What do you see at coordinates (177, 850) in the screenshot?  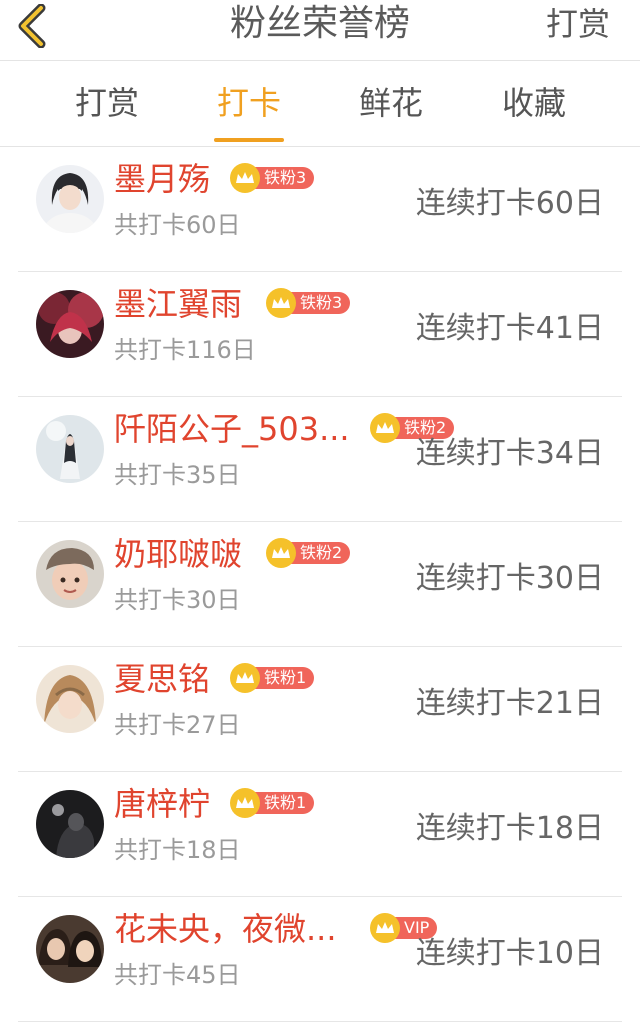 I see `total-checkins: 共打卡18日` at bounding box center [177, 850].